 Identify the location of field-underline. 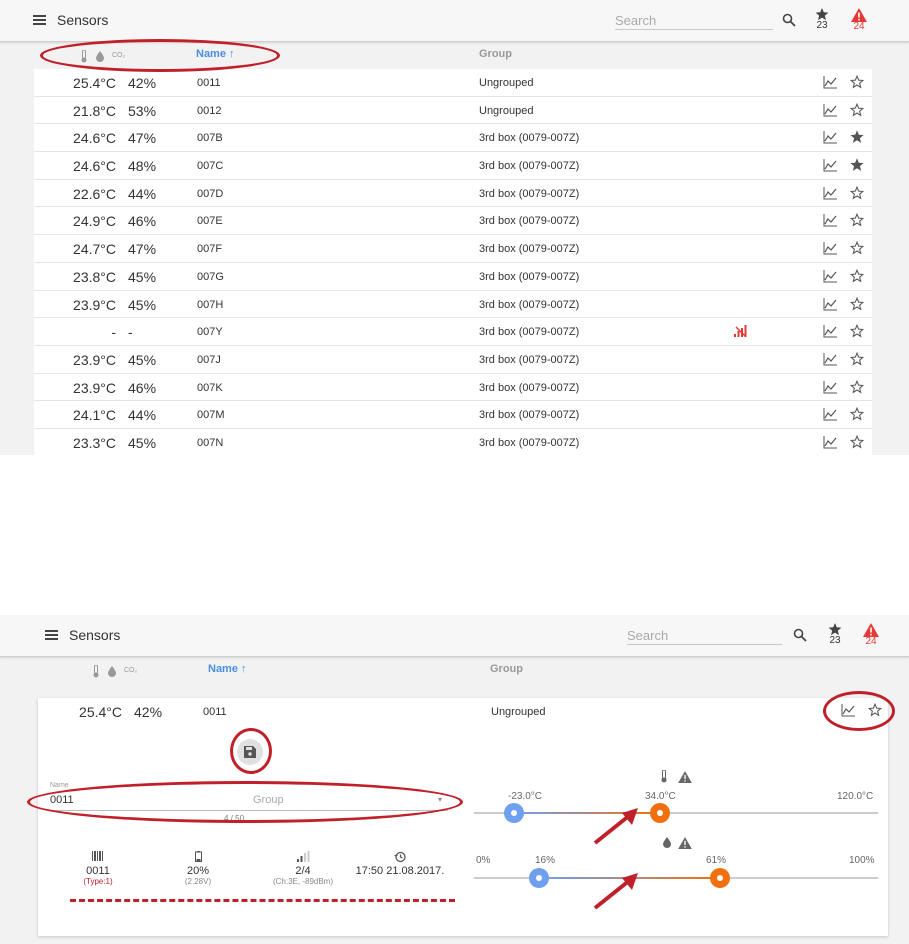
(249, 810).